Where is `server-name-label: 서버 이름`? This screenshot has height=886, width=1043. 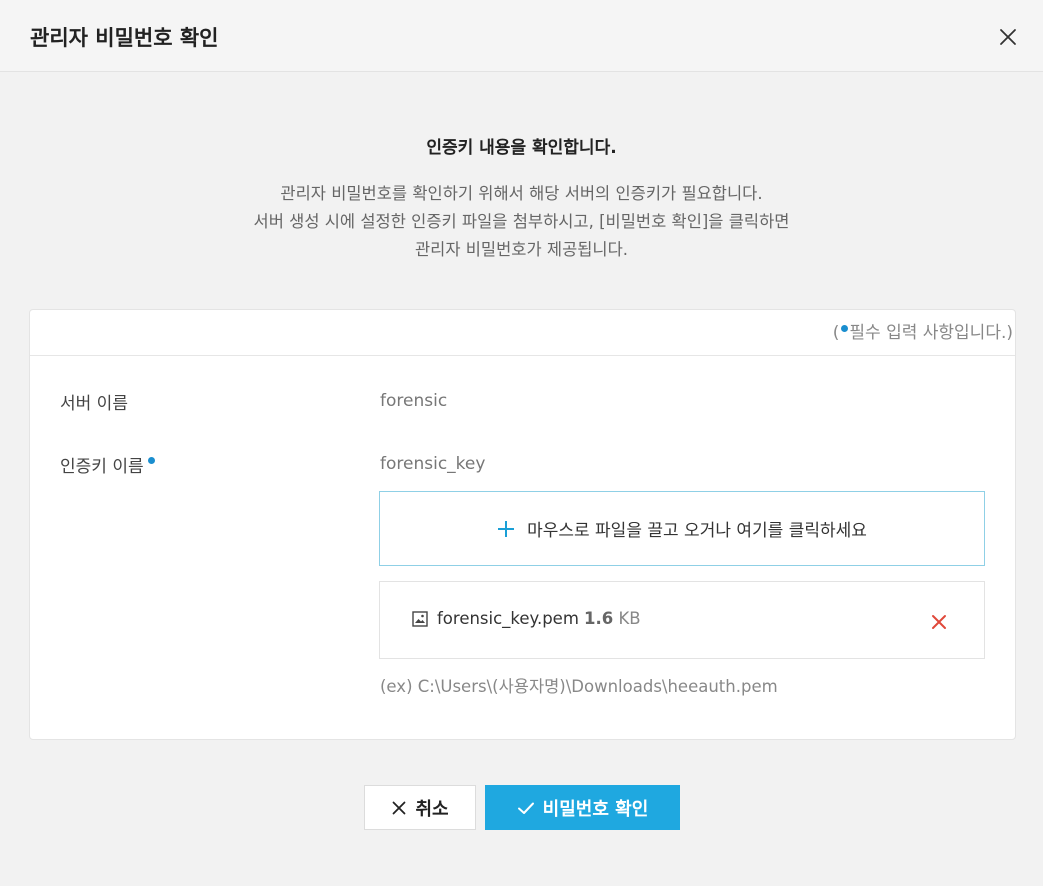
server-name-label: 서버 이름 is located at coordinates (94, 404).